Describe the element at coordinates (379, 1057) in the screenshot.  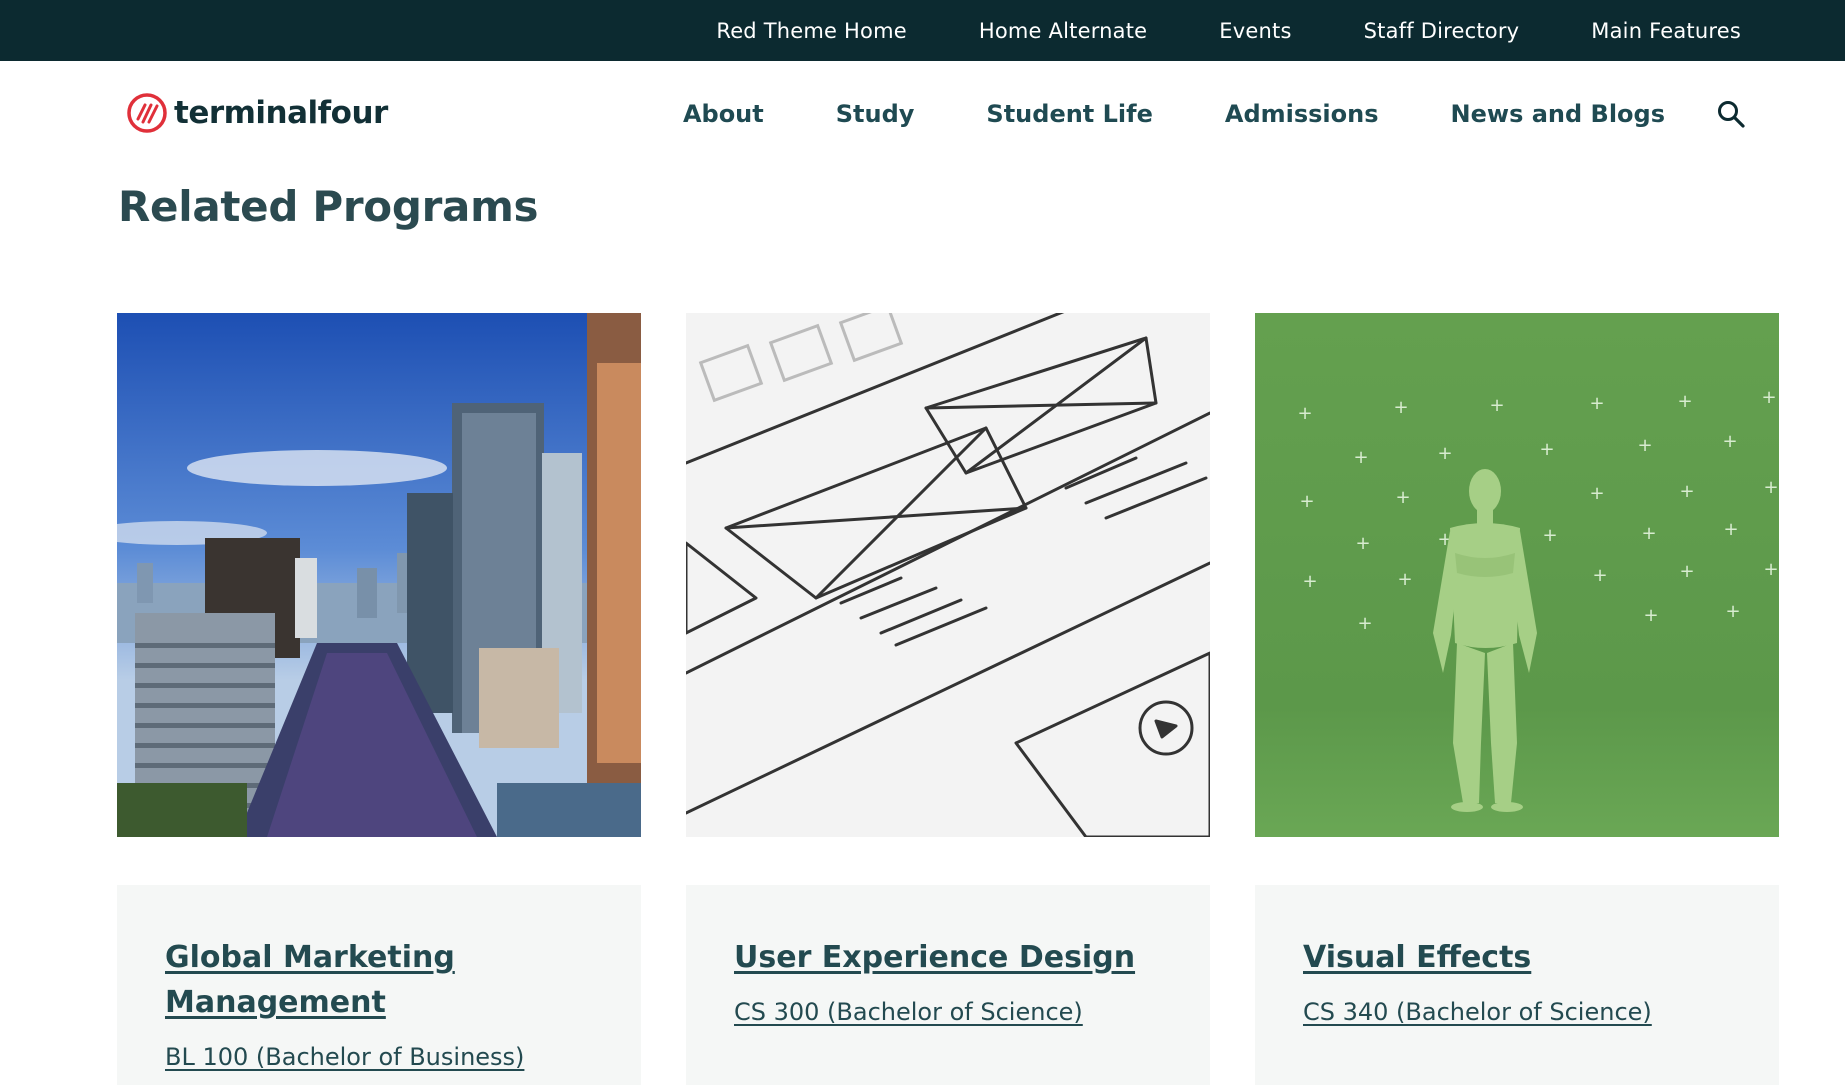
I see `card-code-link: BL 100 (Bachelor of Business)` at that location.